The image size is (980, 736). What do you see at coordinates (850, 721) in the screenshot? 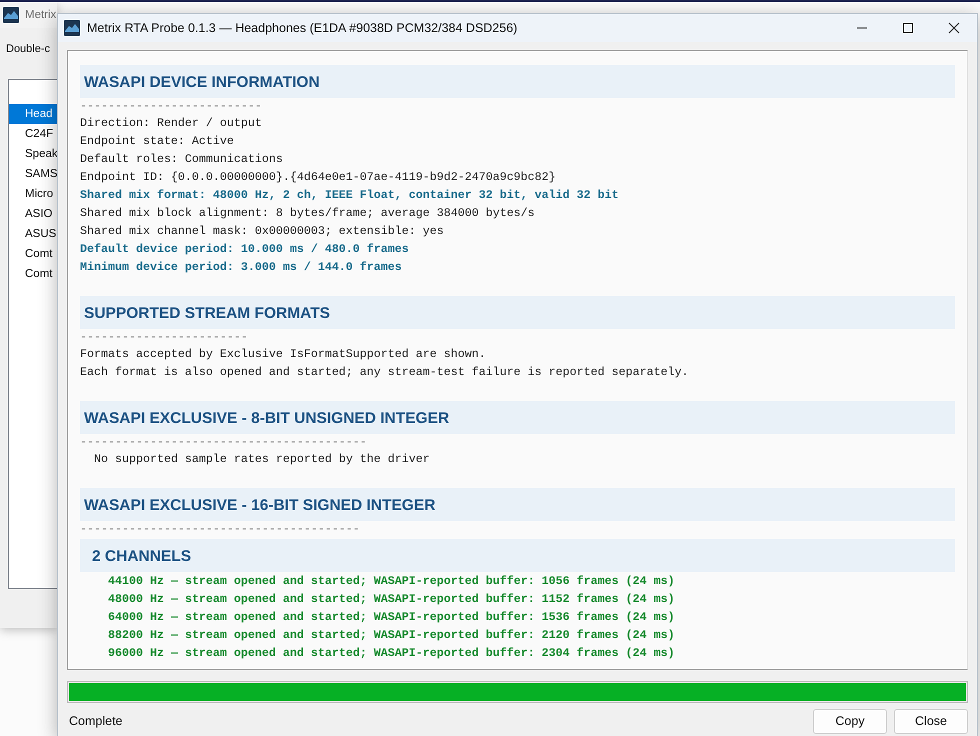
I see `copy-button: Copy` at bounding box center [850, 721].